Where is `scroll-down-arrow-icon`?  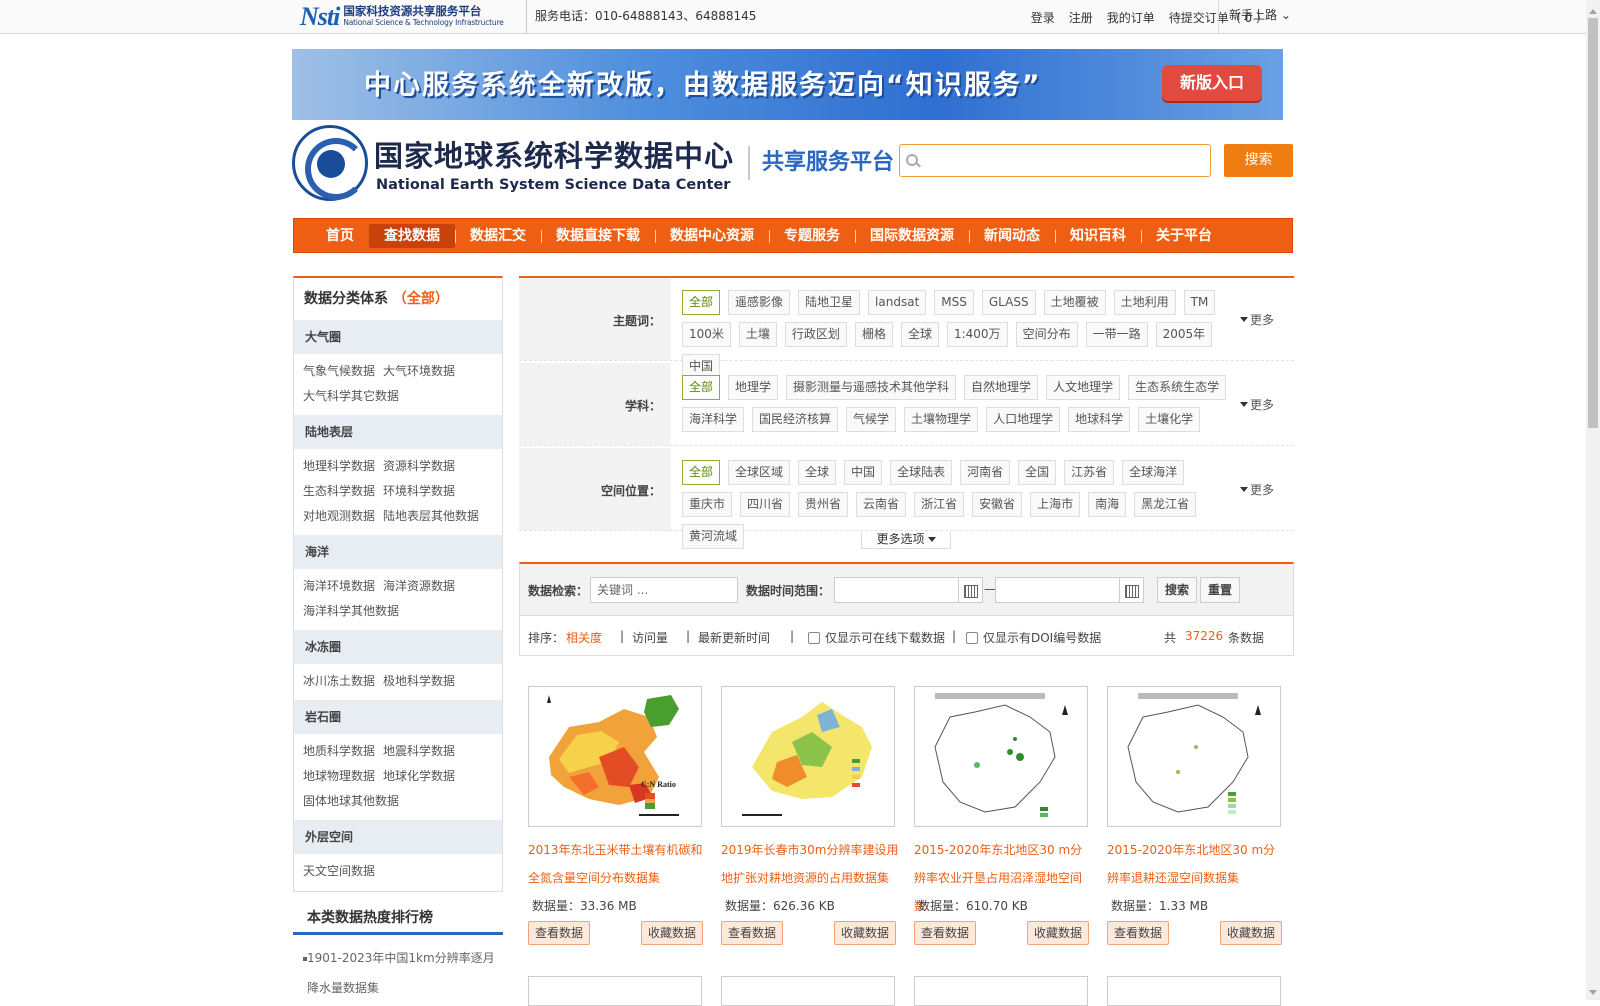
scroll-down-arrow-icon is located at coordinates (1593, 994).